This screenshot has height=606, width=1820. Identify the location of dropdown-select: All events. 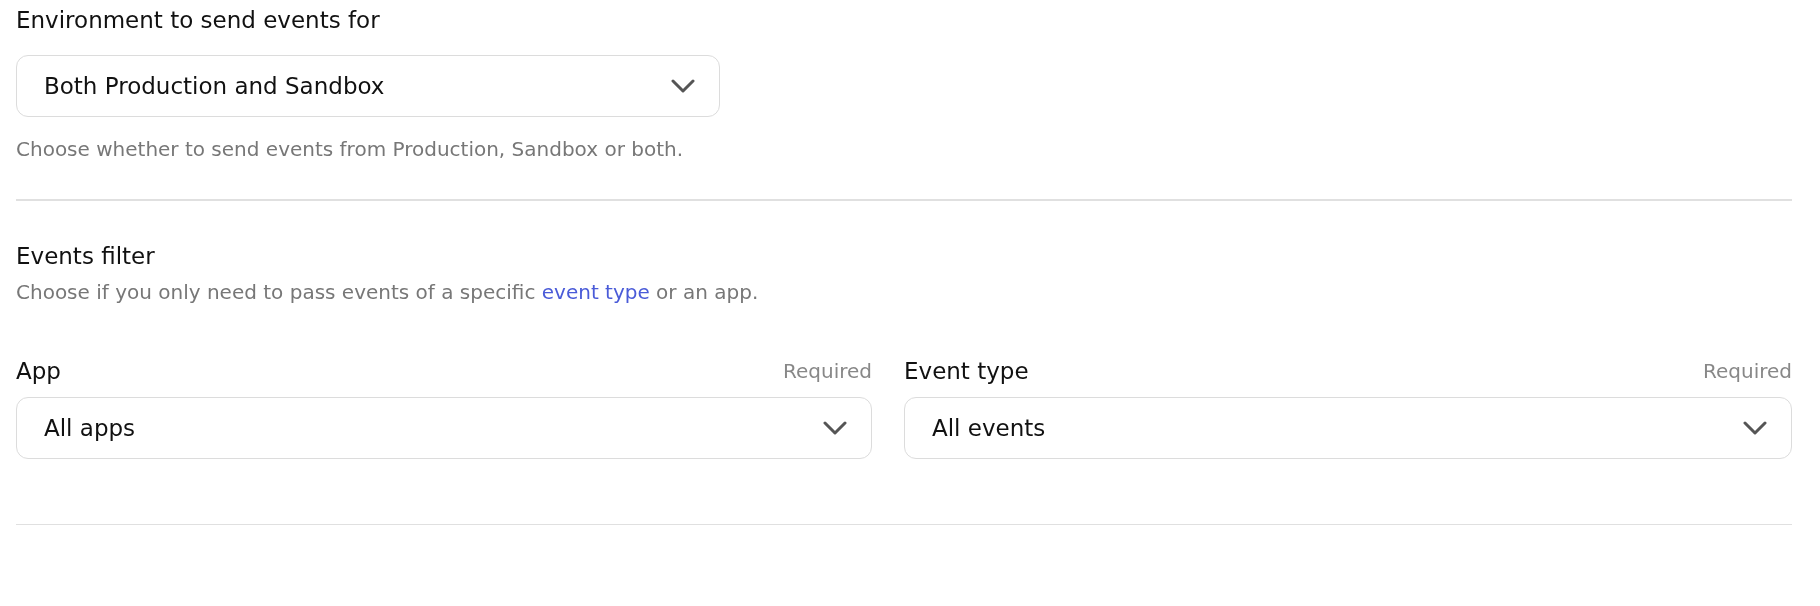
(1348, 427).